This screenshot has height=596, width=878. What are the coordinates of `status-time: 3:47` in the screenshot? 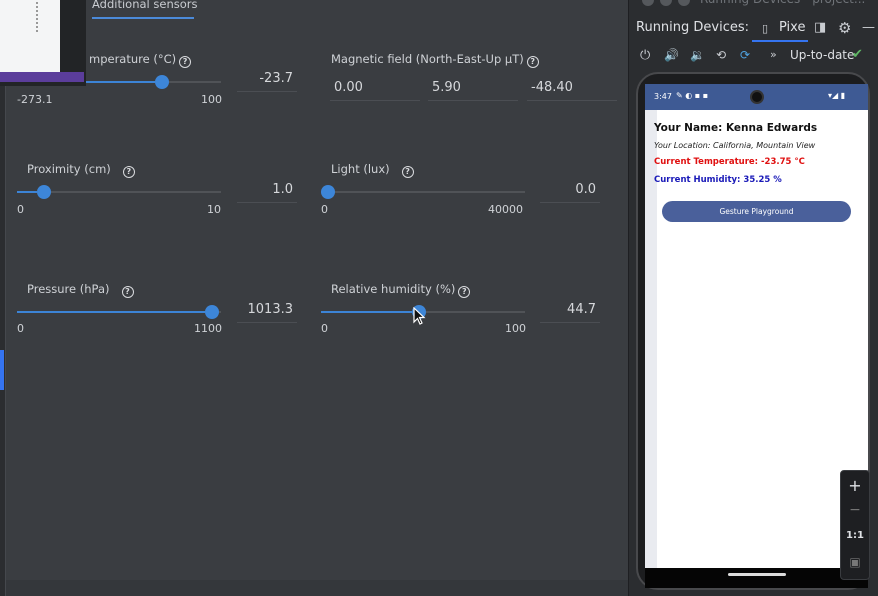 It's located at (663, 96).